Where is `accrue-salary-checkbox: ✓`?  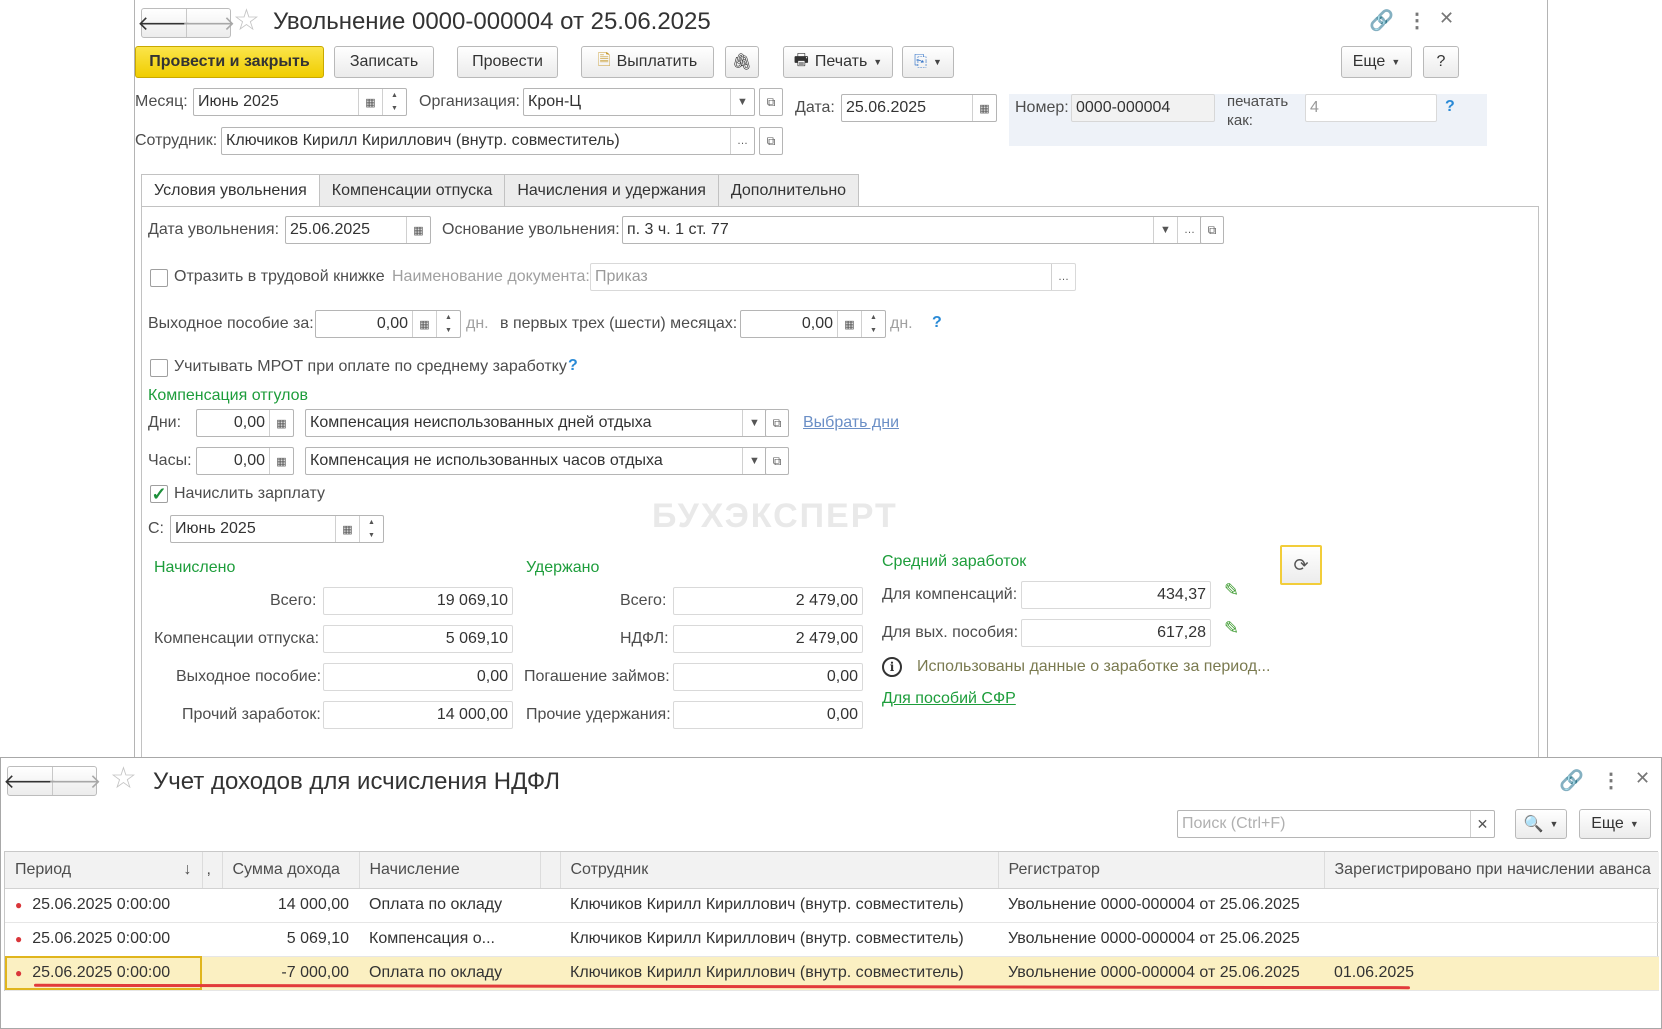
accrue-salary-checkbox: ✓ is located at coordinates (159, 494).